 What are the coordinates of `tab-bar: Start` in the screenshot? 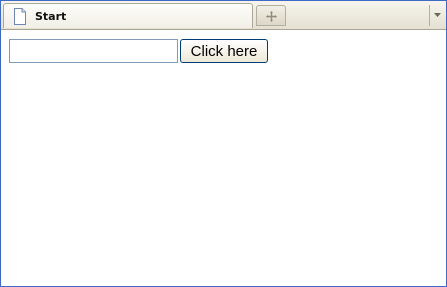 It's located at (223, 15).